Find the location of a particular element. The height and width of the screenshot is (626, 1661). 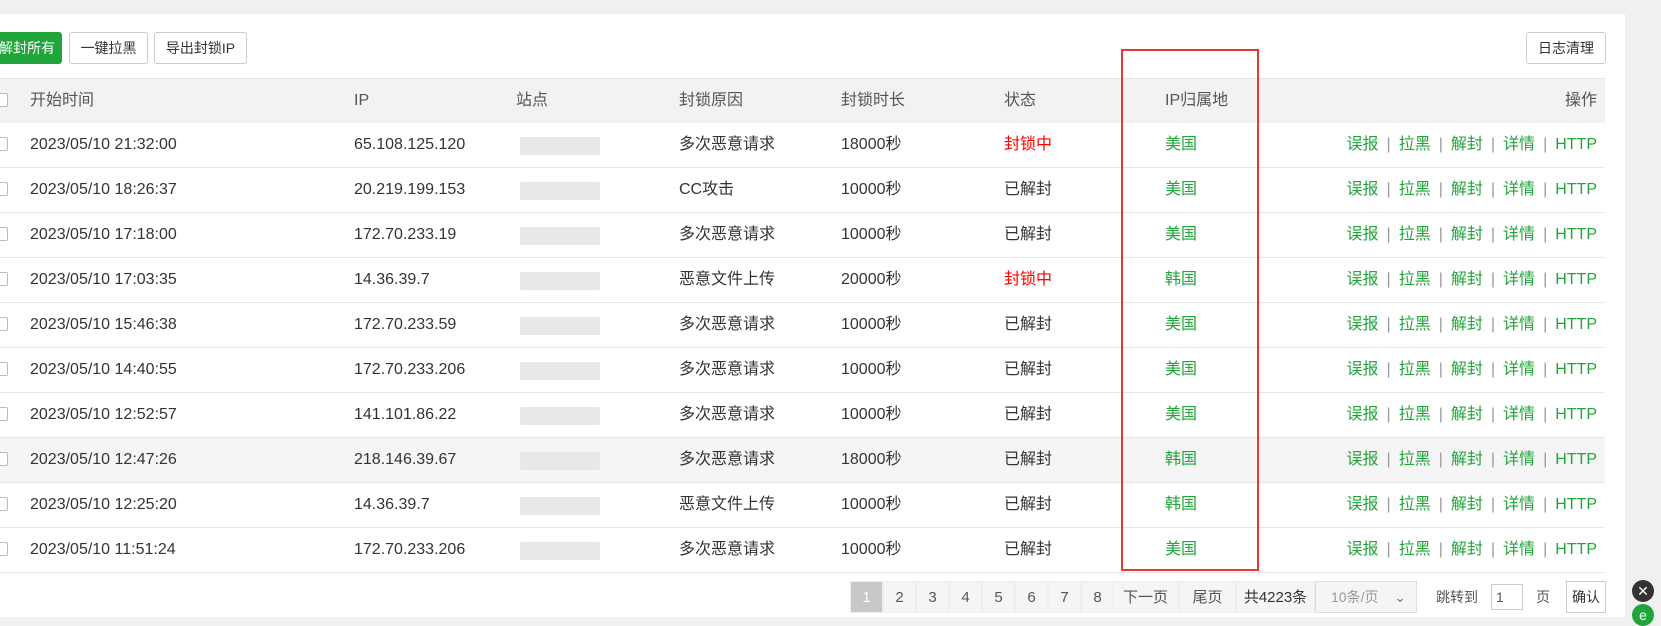

header-time: 开始时间 is located at coordinates (62, 100).